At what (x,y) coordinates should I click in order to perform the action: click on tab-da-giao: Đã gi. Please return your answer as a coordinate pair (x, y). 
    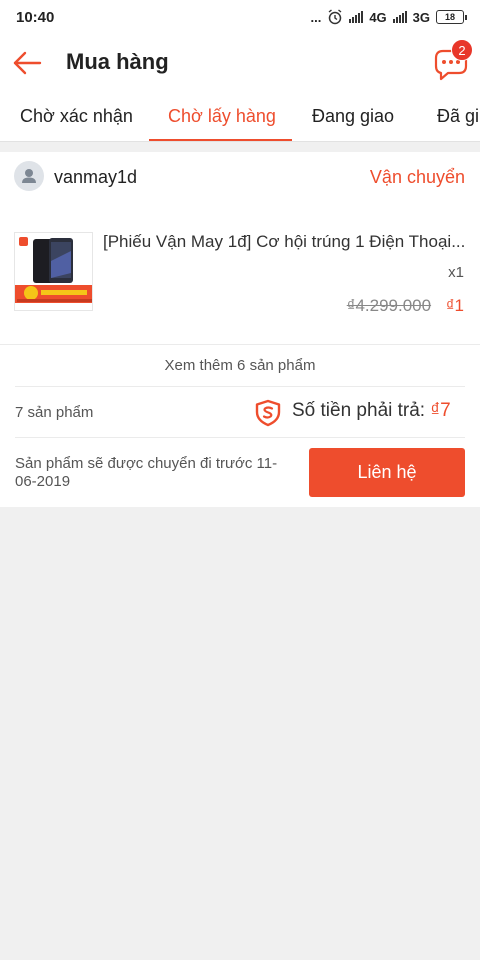
    Looking at the image, I should click on (458, 116).